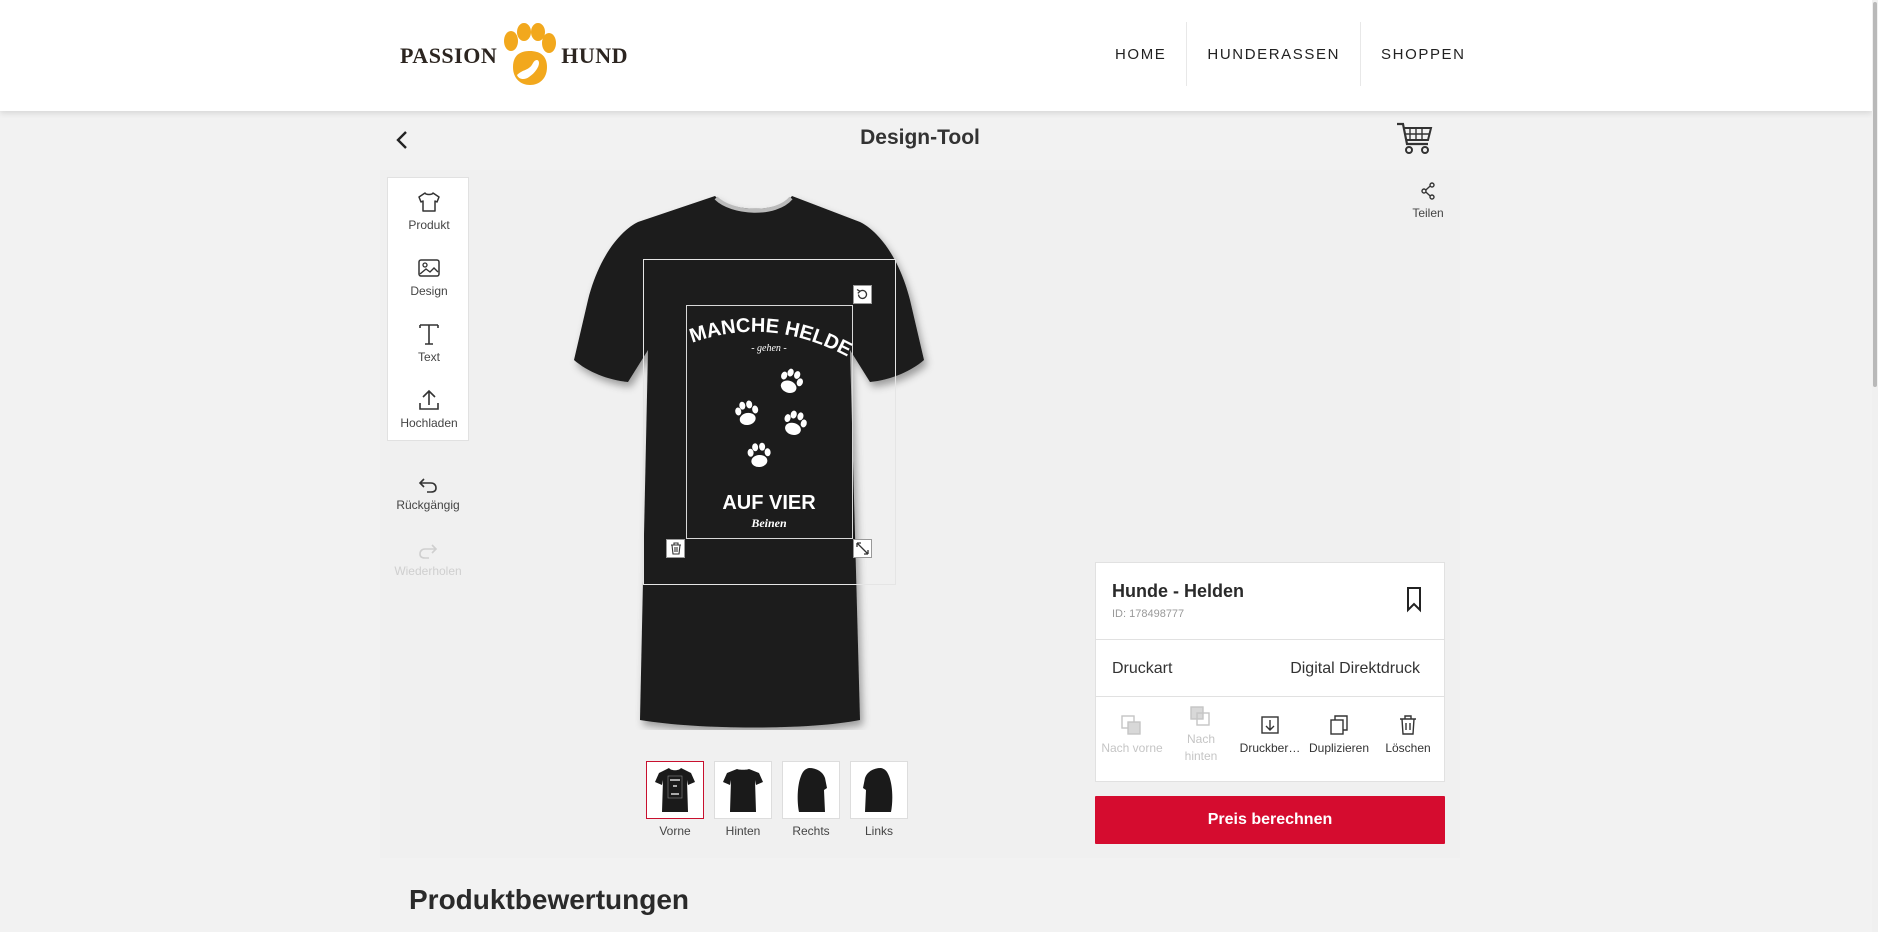  What do you see at coordinates (427, 485) in the screenshot?
I see `undo-icon` at bounding box center [427, 485].